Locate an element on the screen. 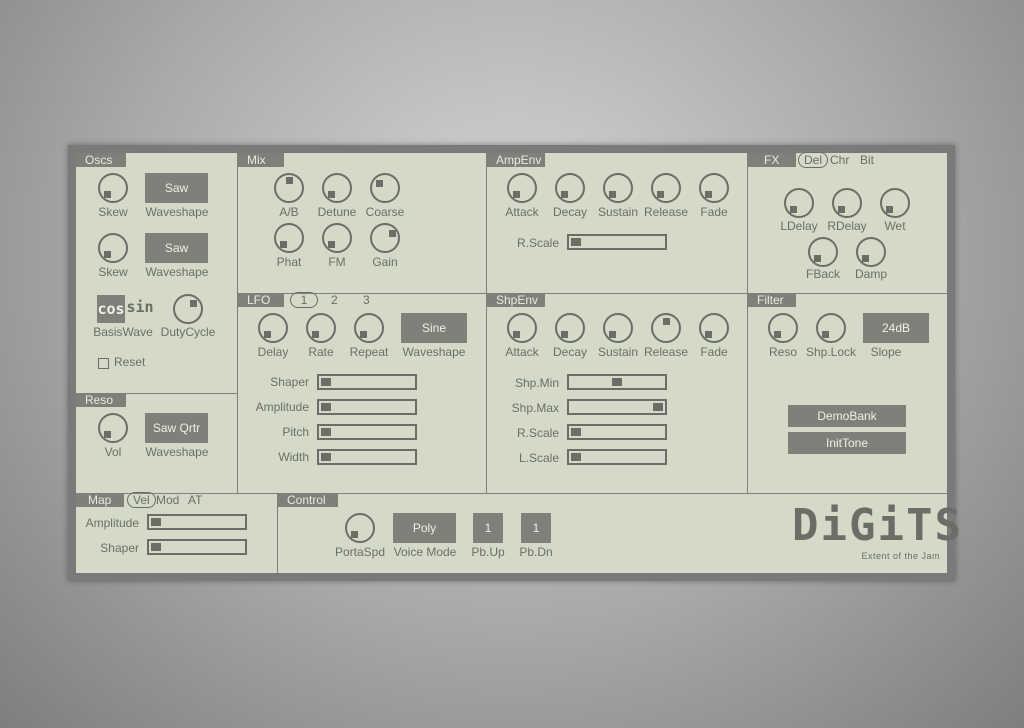 This screenshot has width=1024, height=728. fx-tab-chr: Chr is located at coordinates (839, 160).